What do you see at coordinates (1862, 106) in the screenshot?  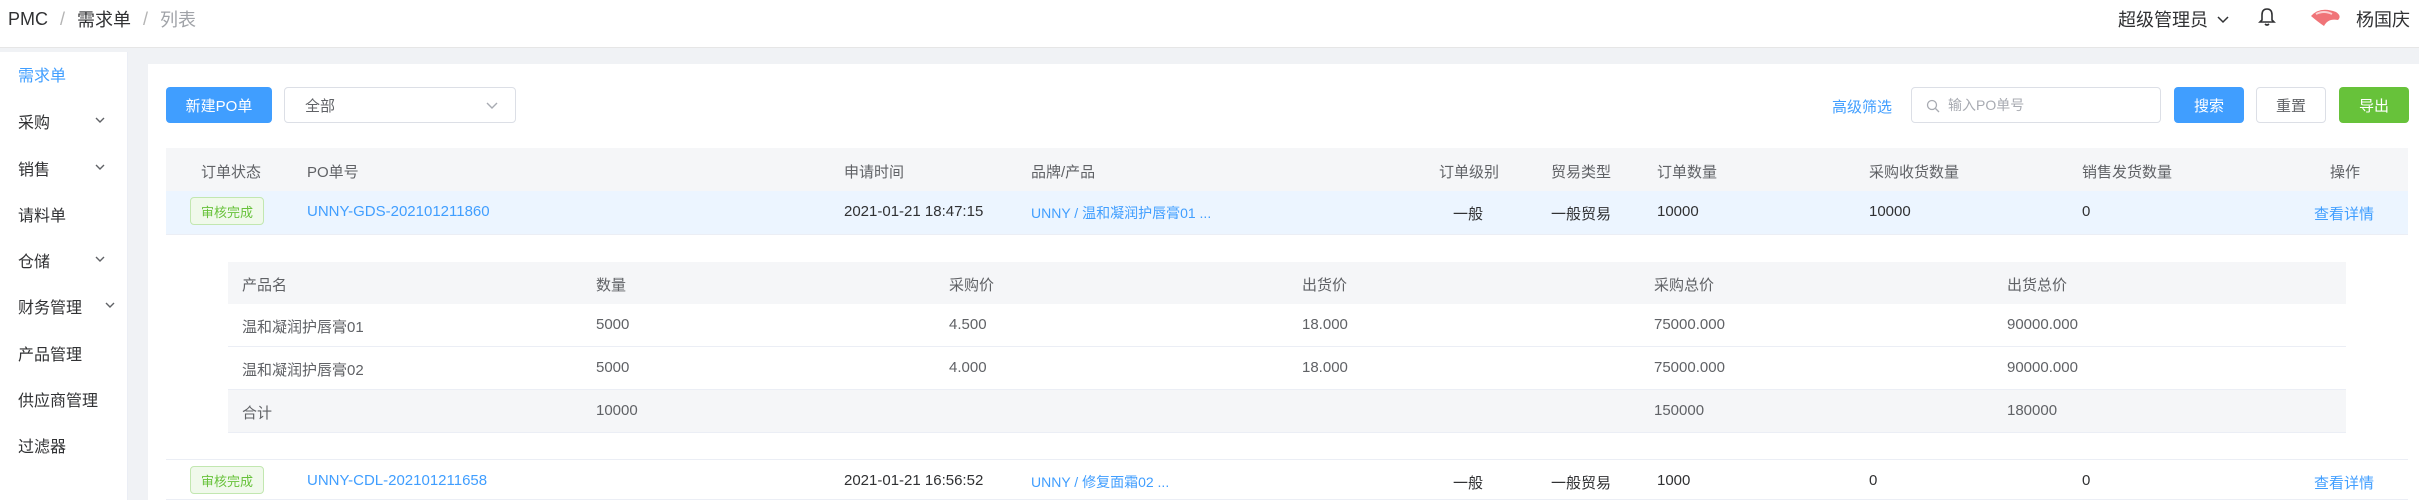 I see `advanced-filter-link: 高级筛选` at bounding box center [1862, 106].